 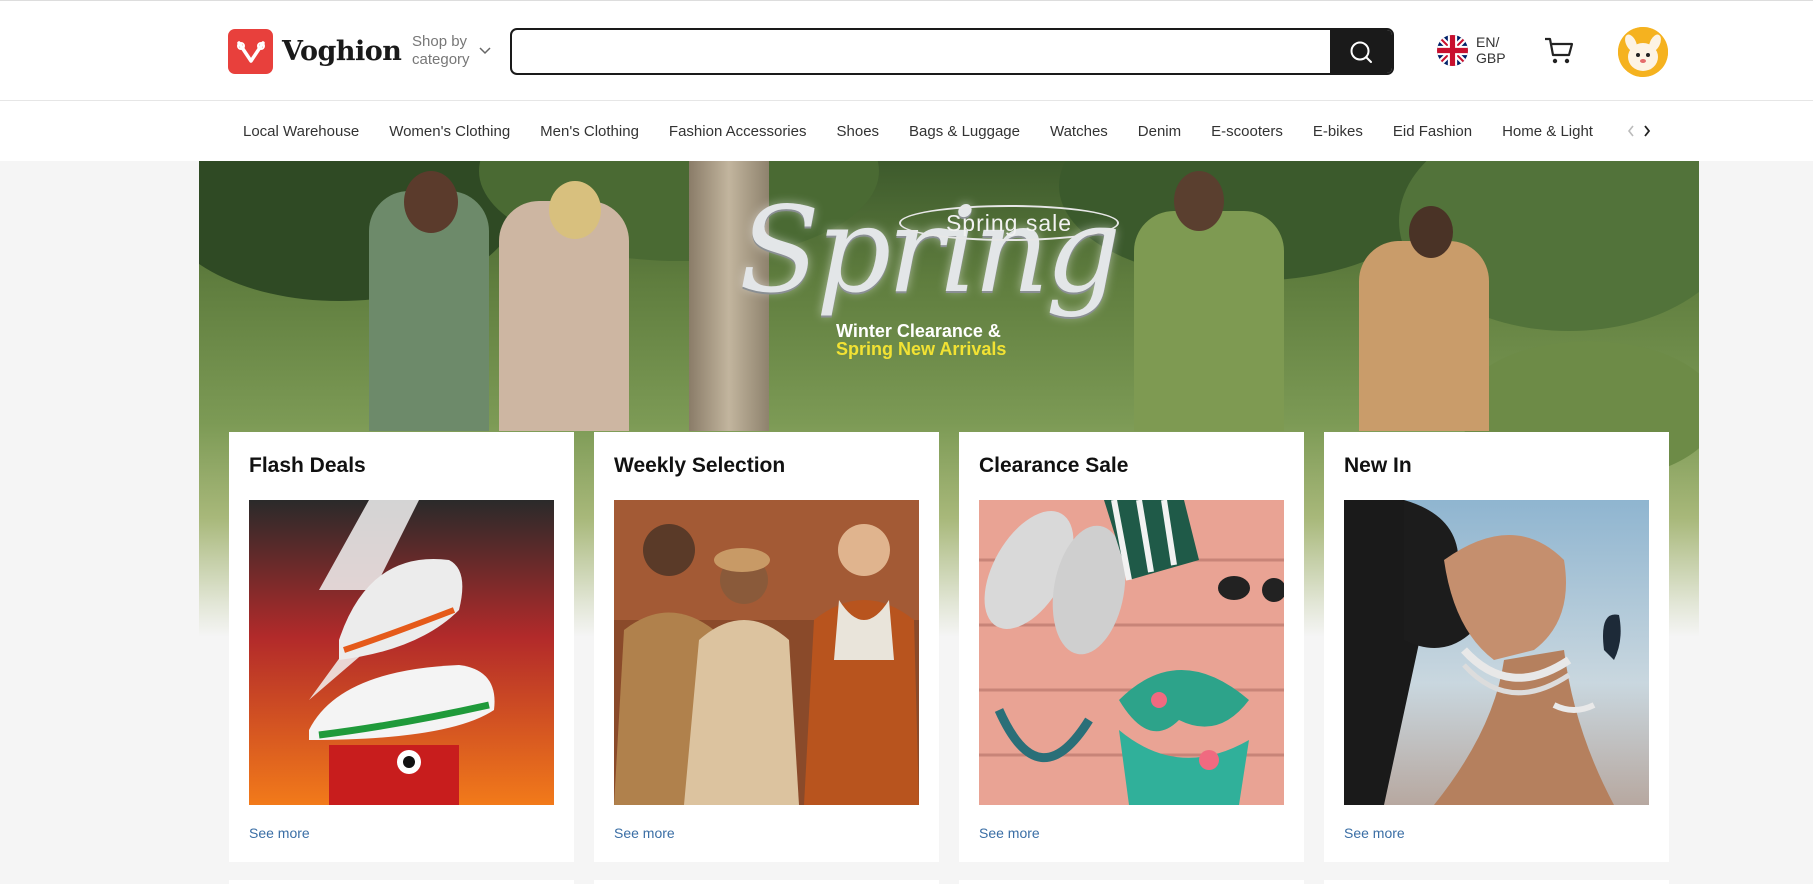 I want to click on clearance-sale-card: Clearance Sale See more, so click(x=1131, y=647).